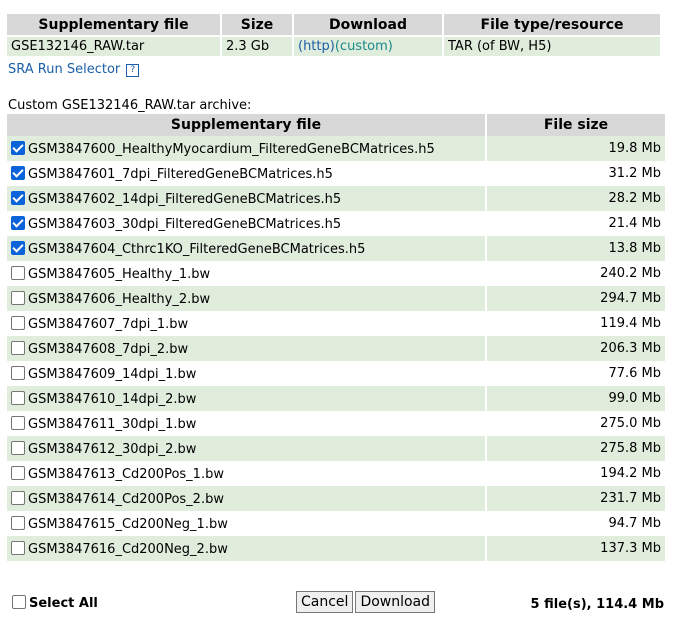 The height and width of the screenshot is (630, 680). I want to click on file-name: GSM3847605_Healthy_1.bw, so click(119, 274).